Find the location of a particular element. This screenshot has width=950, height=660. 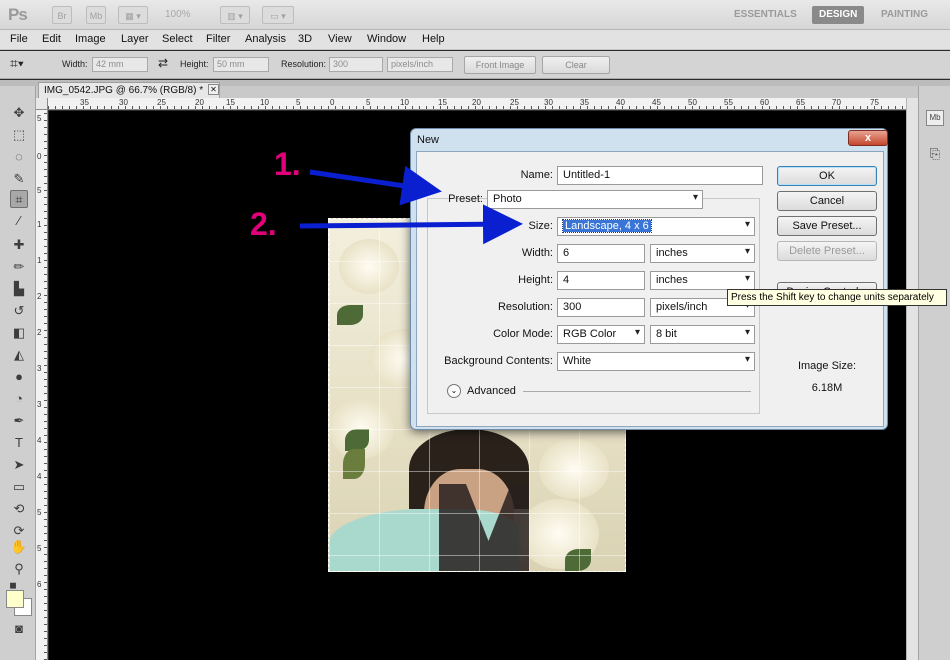

step-2-annotation: 2. is located at coordinates (263, 224).